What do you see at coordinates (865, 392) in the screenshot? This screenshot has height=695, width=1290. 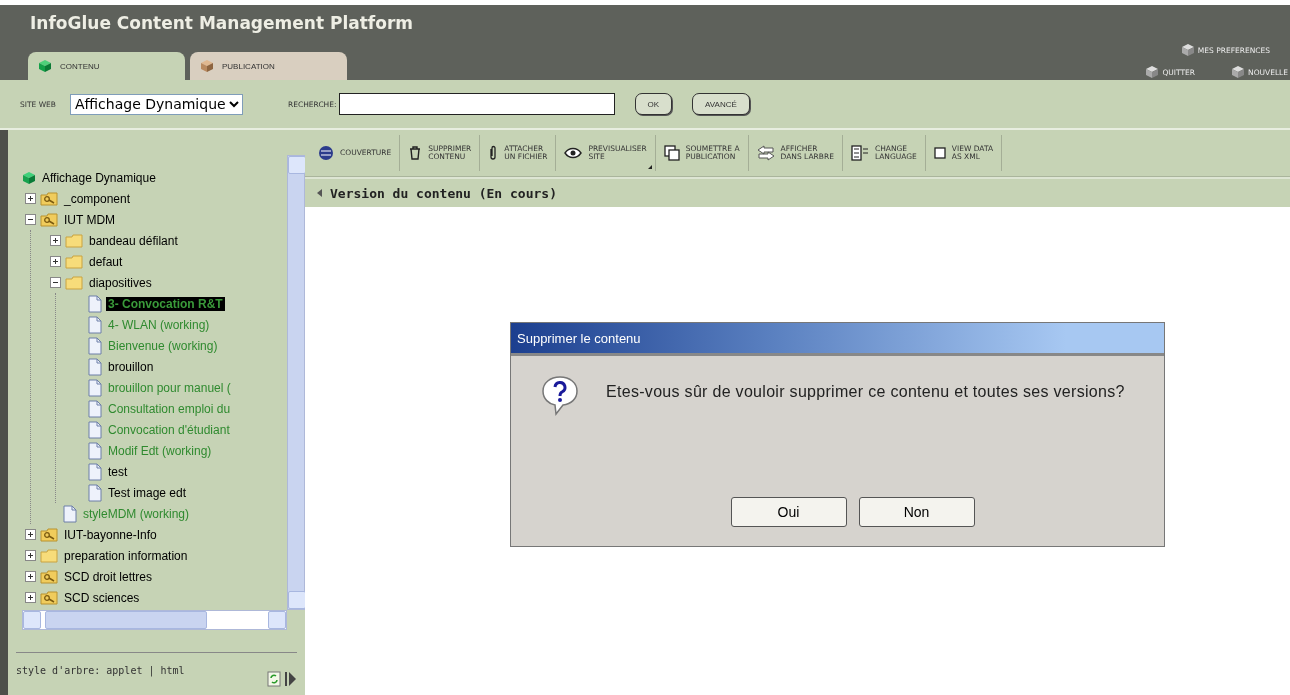 I see `dialog-message: Etes-vous sûr de vouloir supprimer ce contenu et toutes ses versions?` at bounding box center [865, 392].